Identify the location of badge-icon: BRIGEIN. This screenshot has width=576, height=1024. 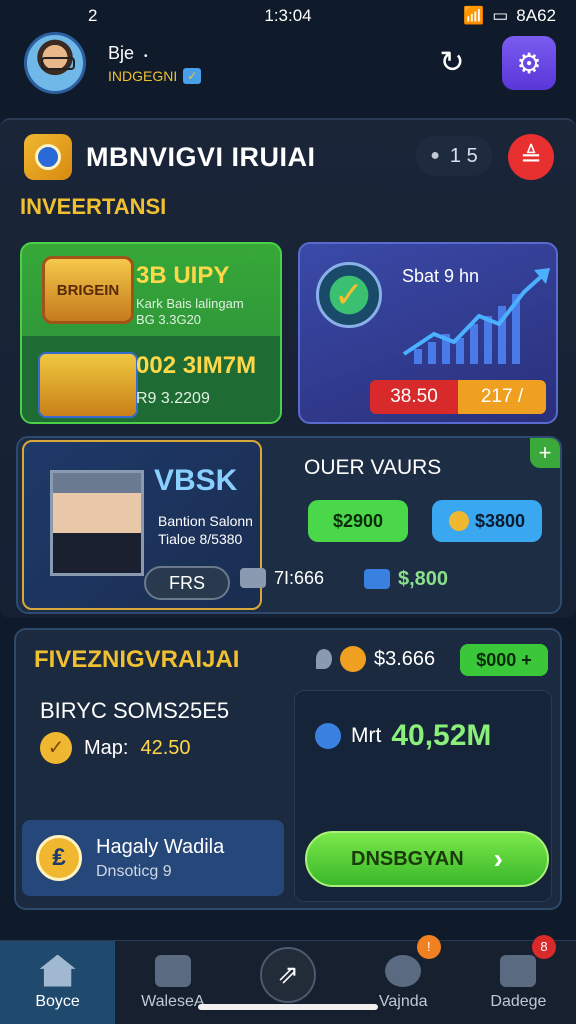
(88, 290).